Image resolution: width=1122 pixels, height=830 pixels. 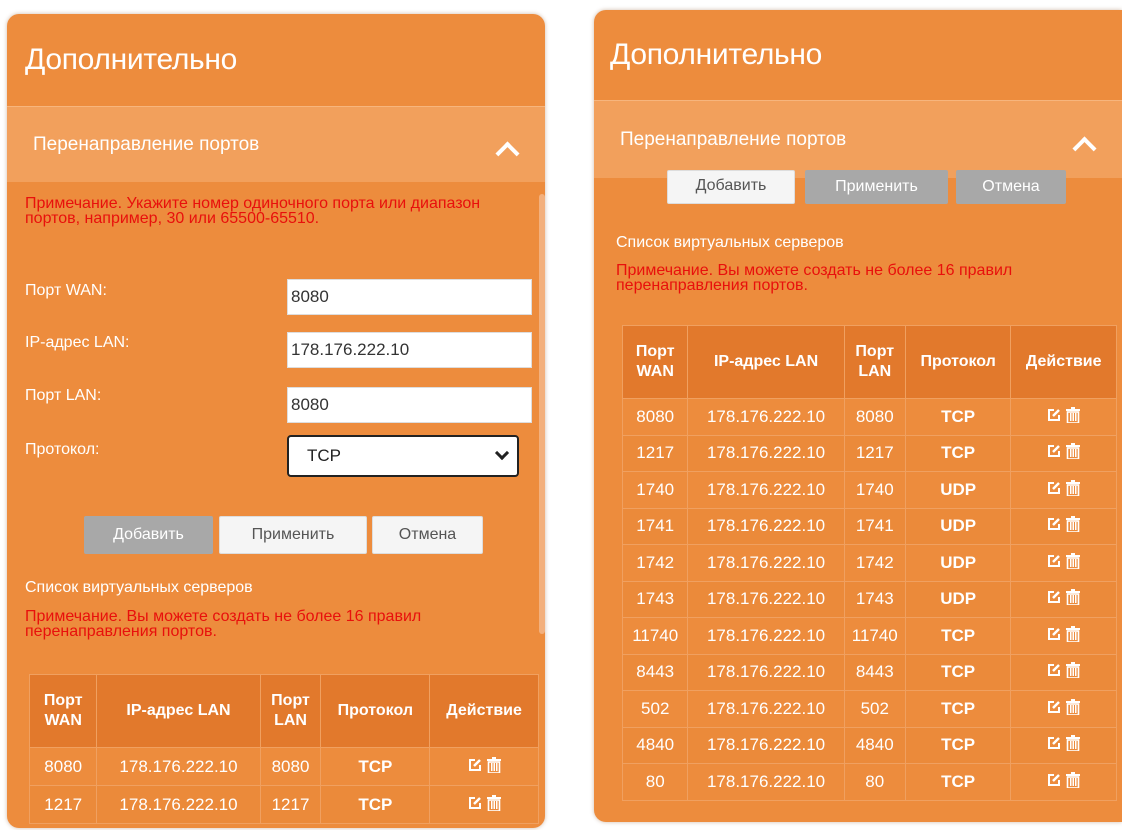 What do you see at coordinates (62, 449) in the screenshot?
I see `protocol-label: Протокол:` at bounding box center [62, 449].